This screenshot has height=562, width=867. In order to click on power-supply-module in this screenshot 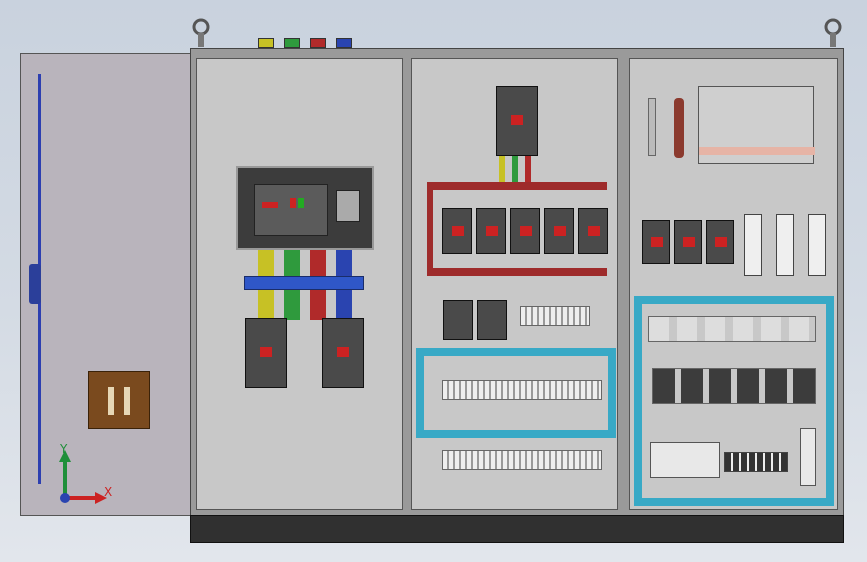, I will do `click(808, 457)`.